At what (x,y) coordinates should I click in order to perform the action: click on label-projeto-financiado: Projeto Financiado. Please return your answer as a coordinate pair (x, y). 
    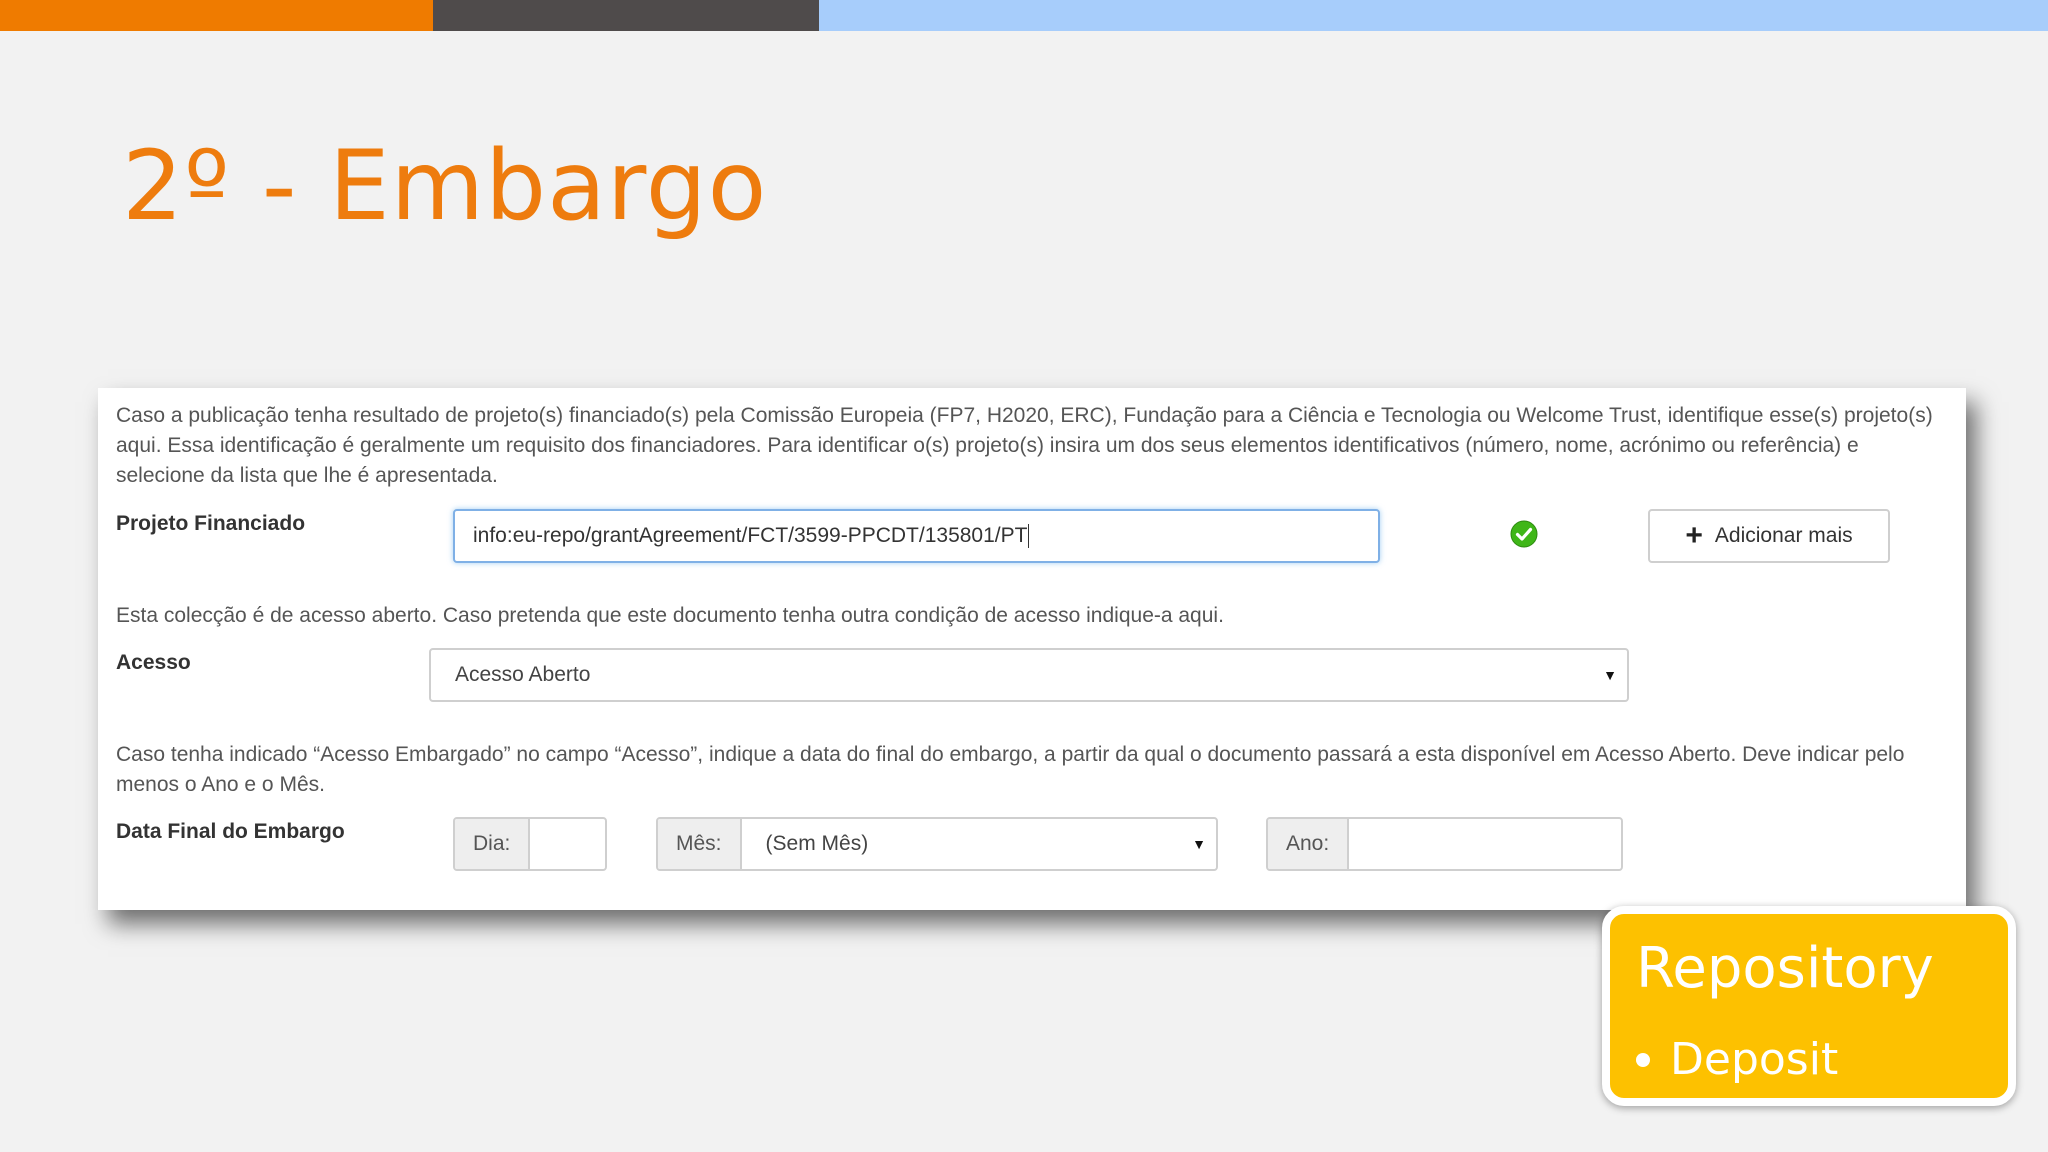
    Looking at the image, I should click on (211, 523).